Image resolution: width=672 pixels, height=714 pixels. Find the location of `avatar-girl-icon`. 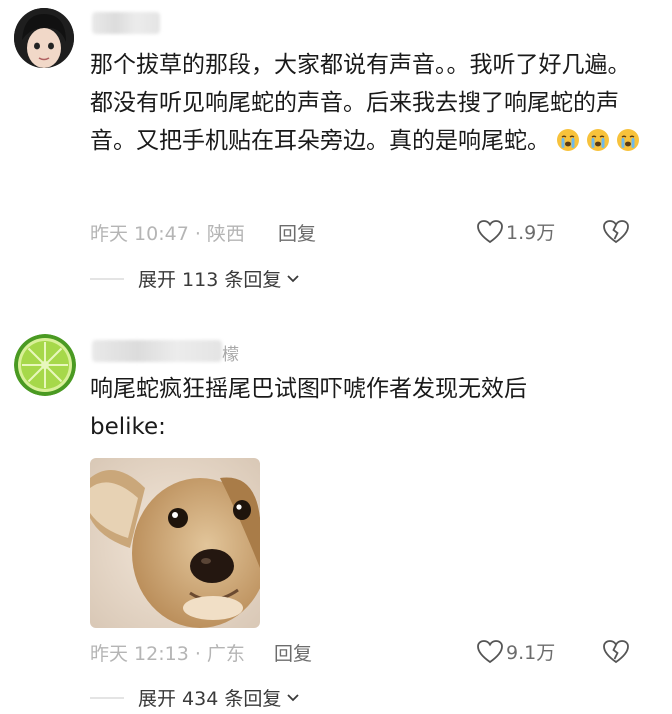

avatar-girl-icon is located at coordinates (44, 38).